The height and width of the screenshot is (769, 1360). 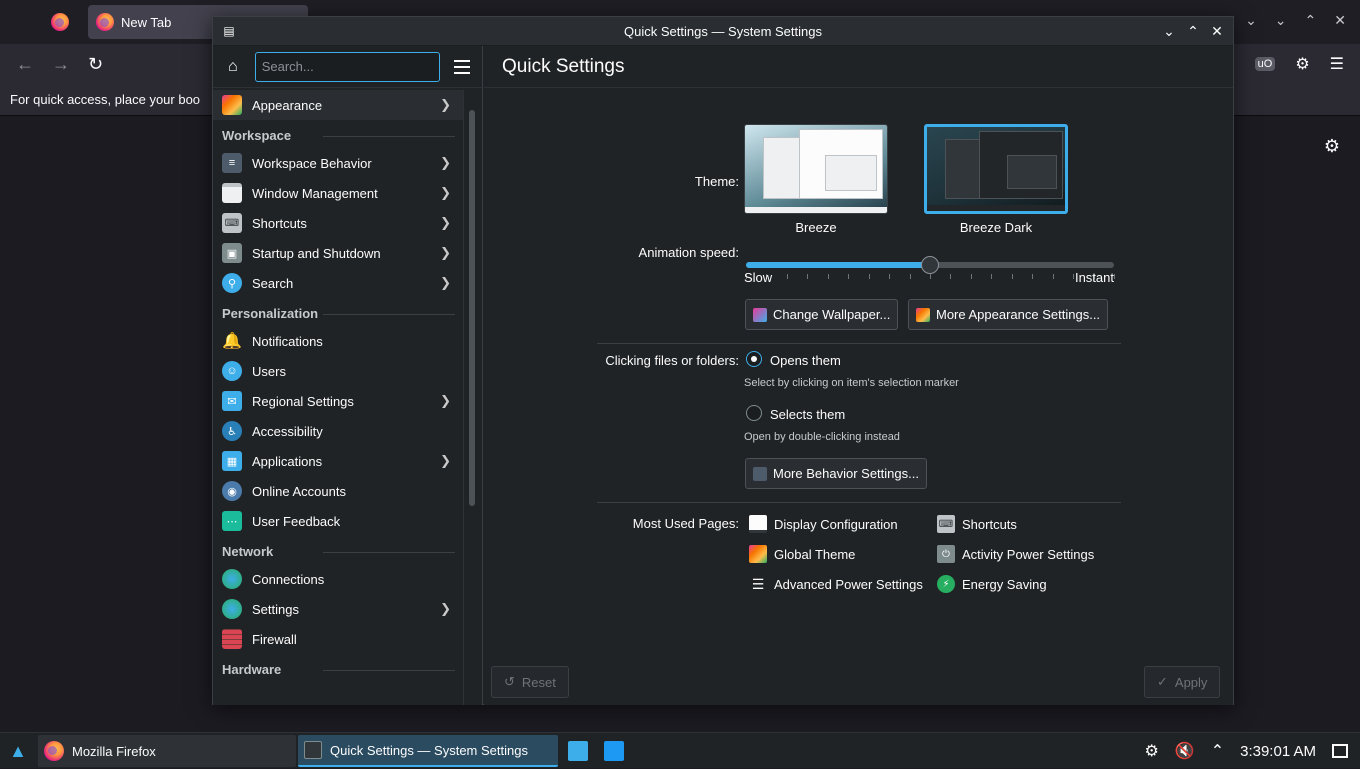 I want to click on most-used-advanced-power-settings: ☰ Advanced Power Settings, so click(x=836, y=584).